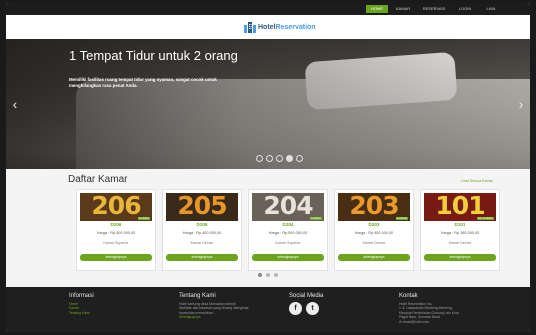  Describe the element at coordinates (81, 313) in the screenshot. I see `footer-link-tentang: Tentang Kami` at that location.